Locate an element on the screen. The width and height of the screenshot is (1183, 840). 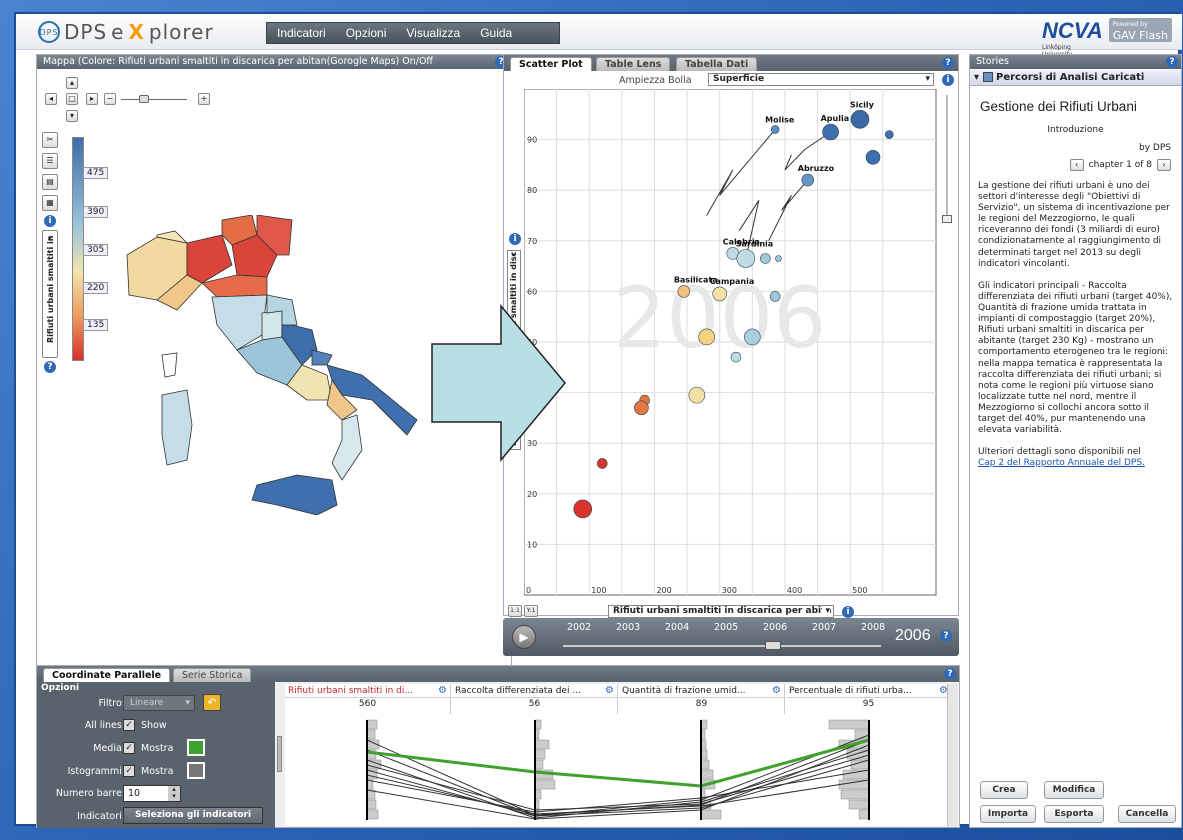
italy-map is located at coordinates (277, 365).